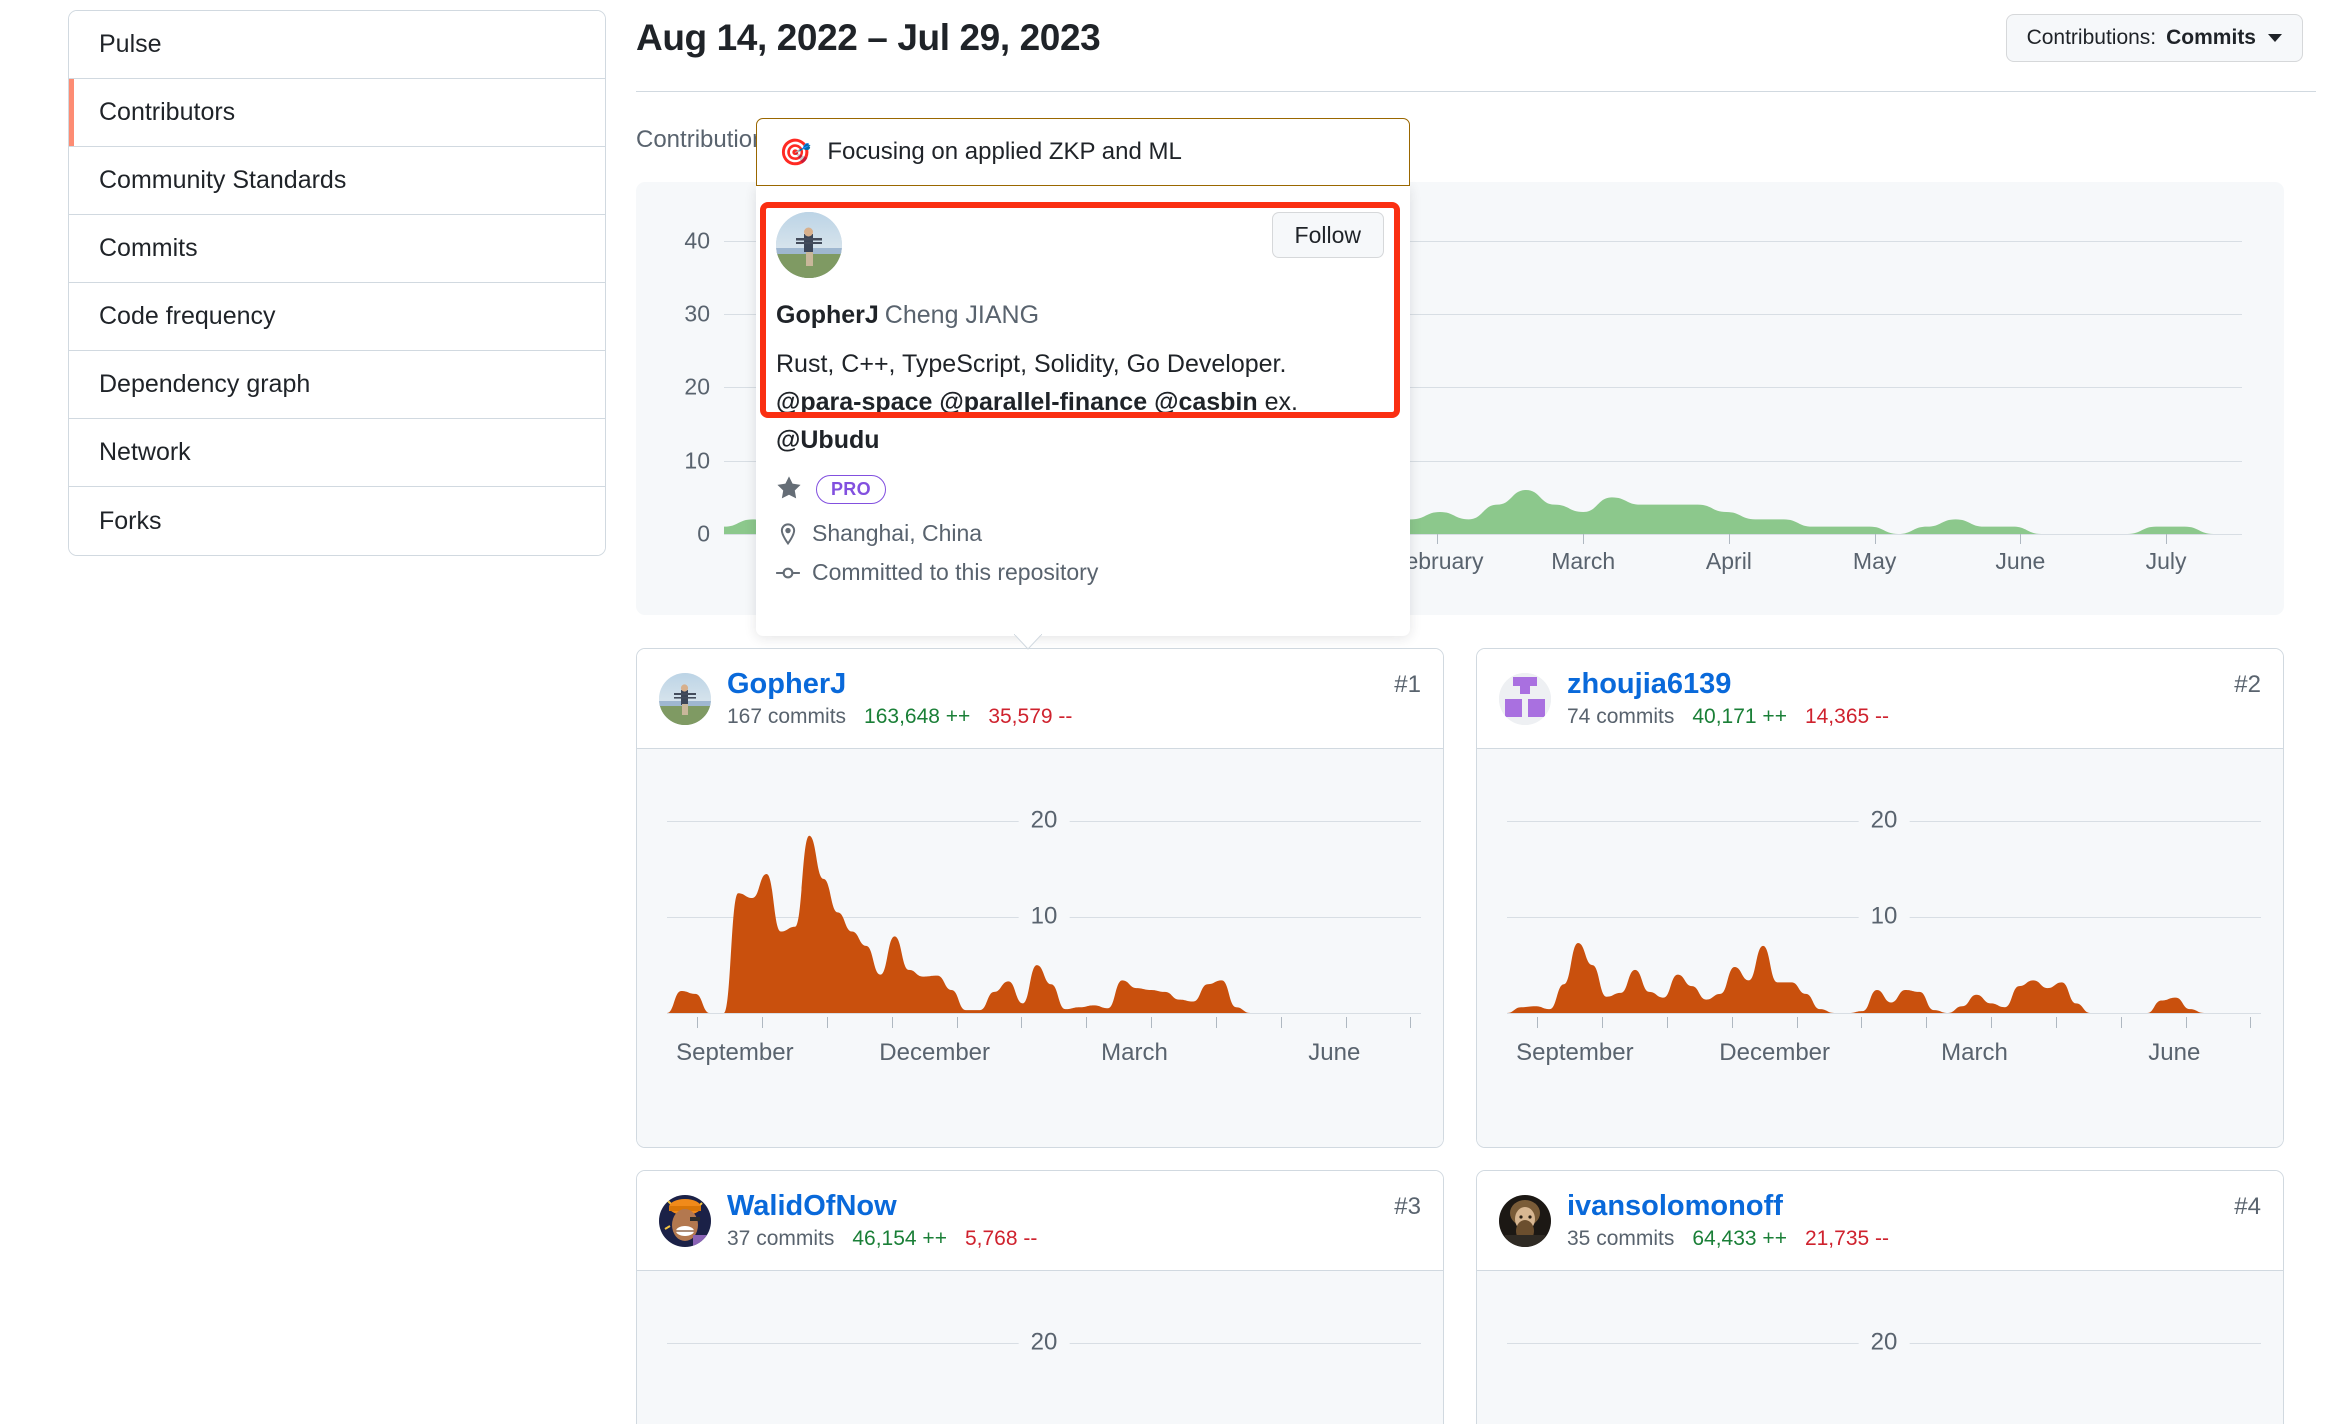  Describe the element at coordinates (2154, 38) in the screenshot. I see `contributions-filter-button: Contributions: Commits` at that location.